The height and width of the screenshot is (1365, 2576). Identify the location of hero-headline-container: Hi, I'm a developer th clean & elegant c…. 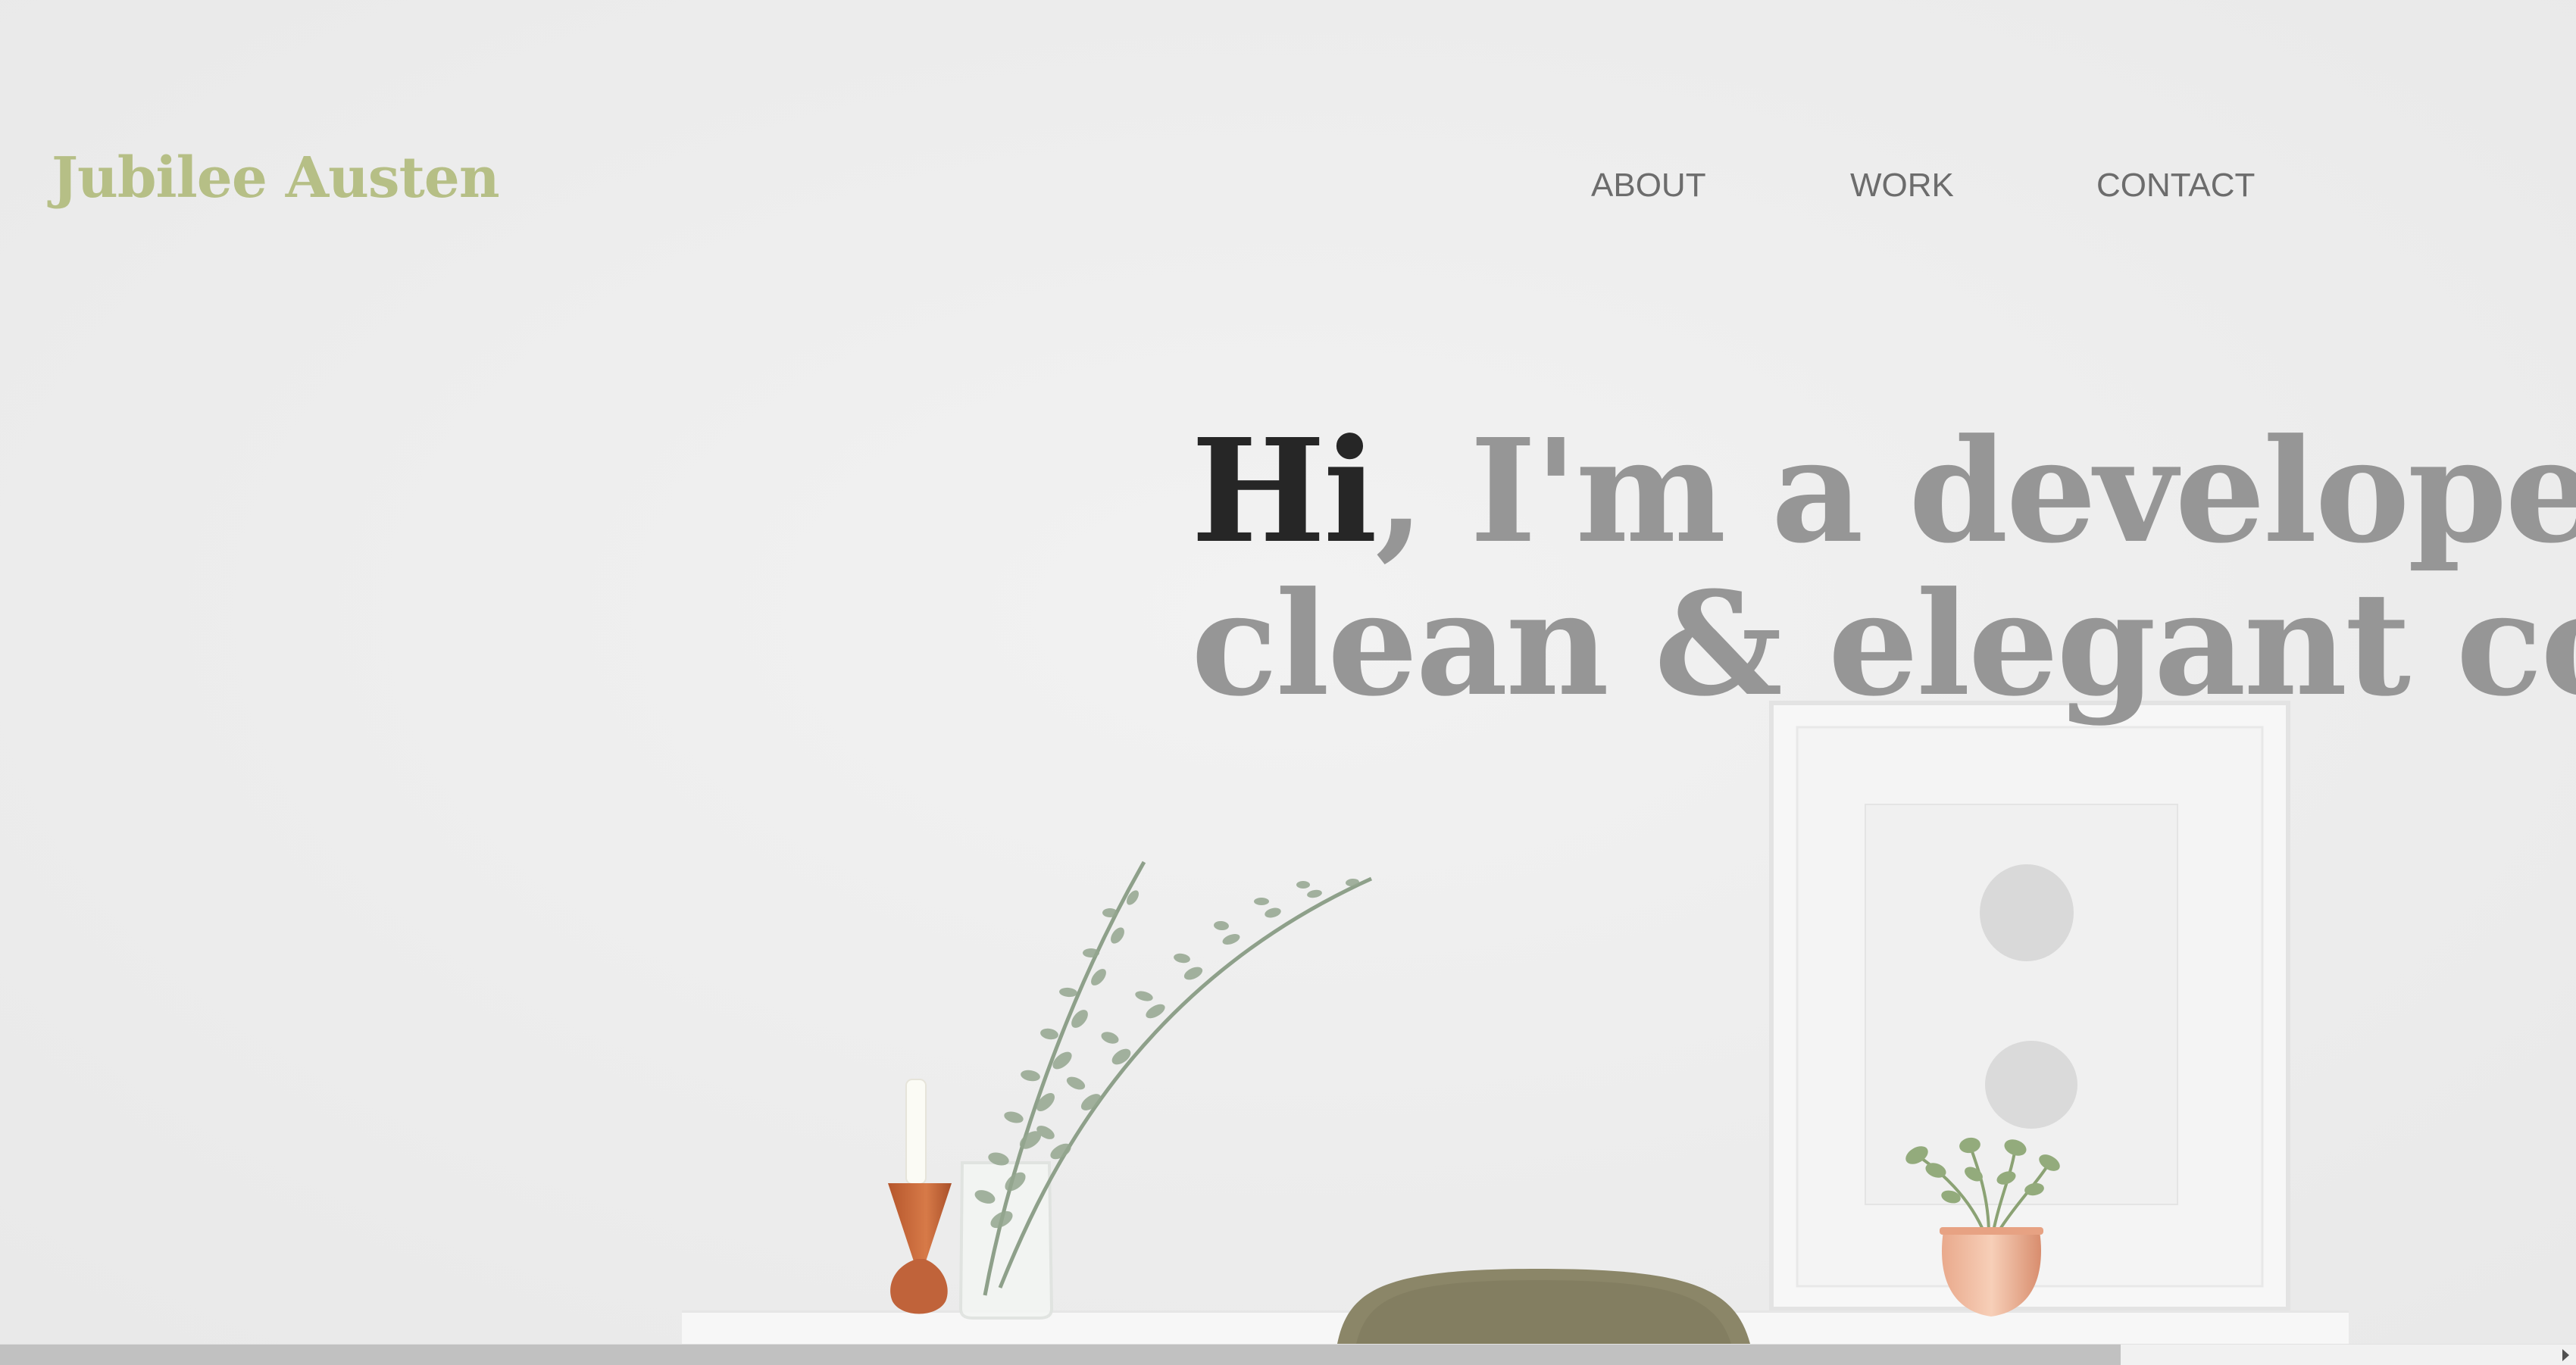
(1883, 574).